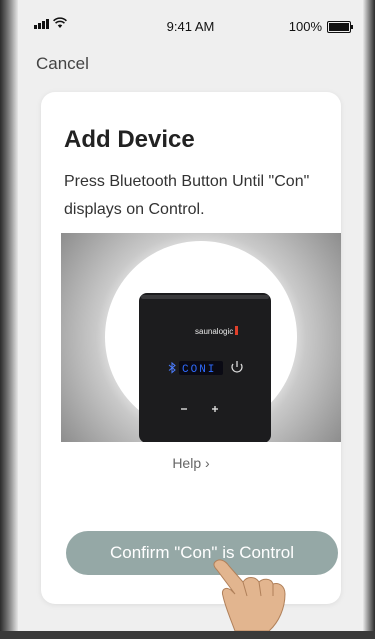  I want to click on hand-pointer, so click(249, 595).